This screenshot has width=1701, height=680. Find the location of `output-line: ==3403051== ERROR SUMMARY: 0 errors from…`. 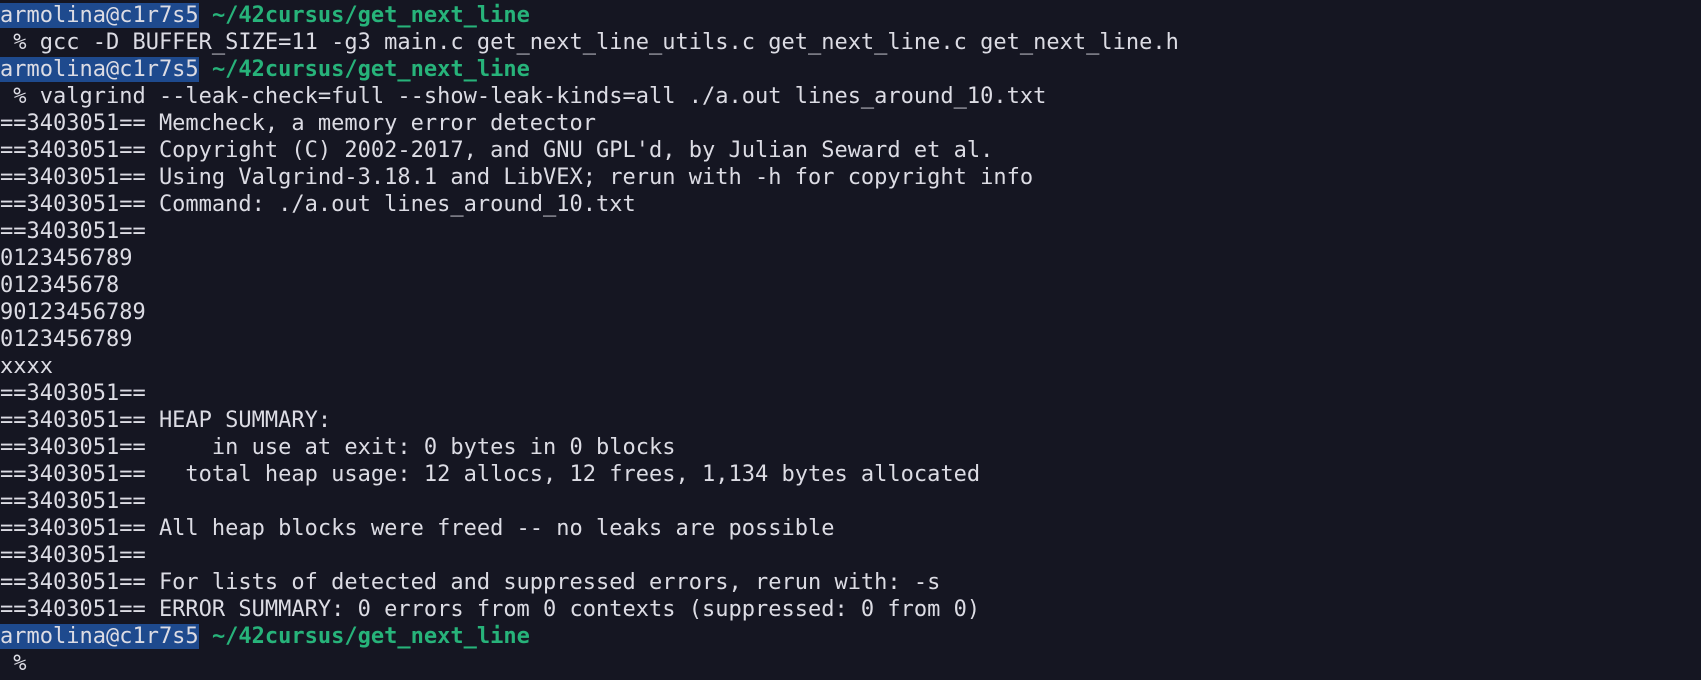

output-line: ==3403051== ERROR SUMMARY: 0 errors from… is located at coordinates (490, 609).